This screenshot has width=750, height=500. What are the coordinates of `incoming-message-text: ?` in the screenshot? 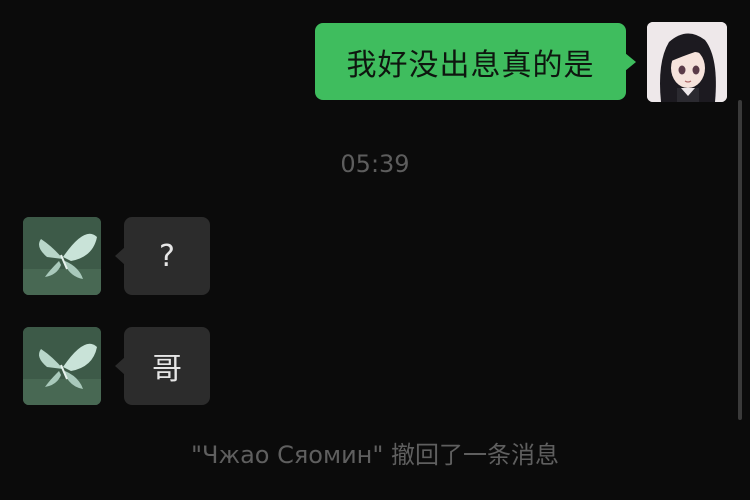 It's located at (167, 256).